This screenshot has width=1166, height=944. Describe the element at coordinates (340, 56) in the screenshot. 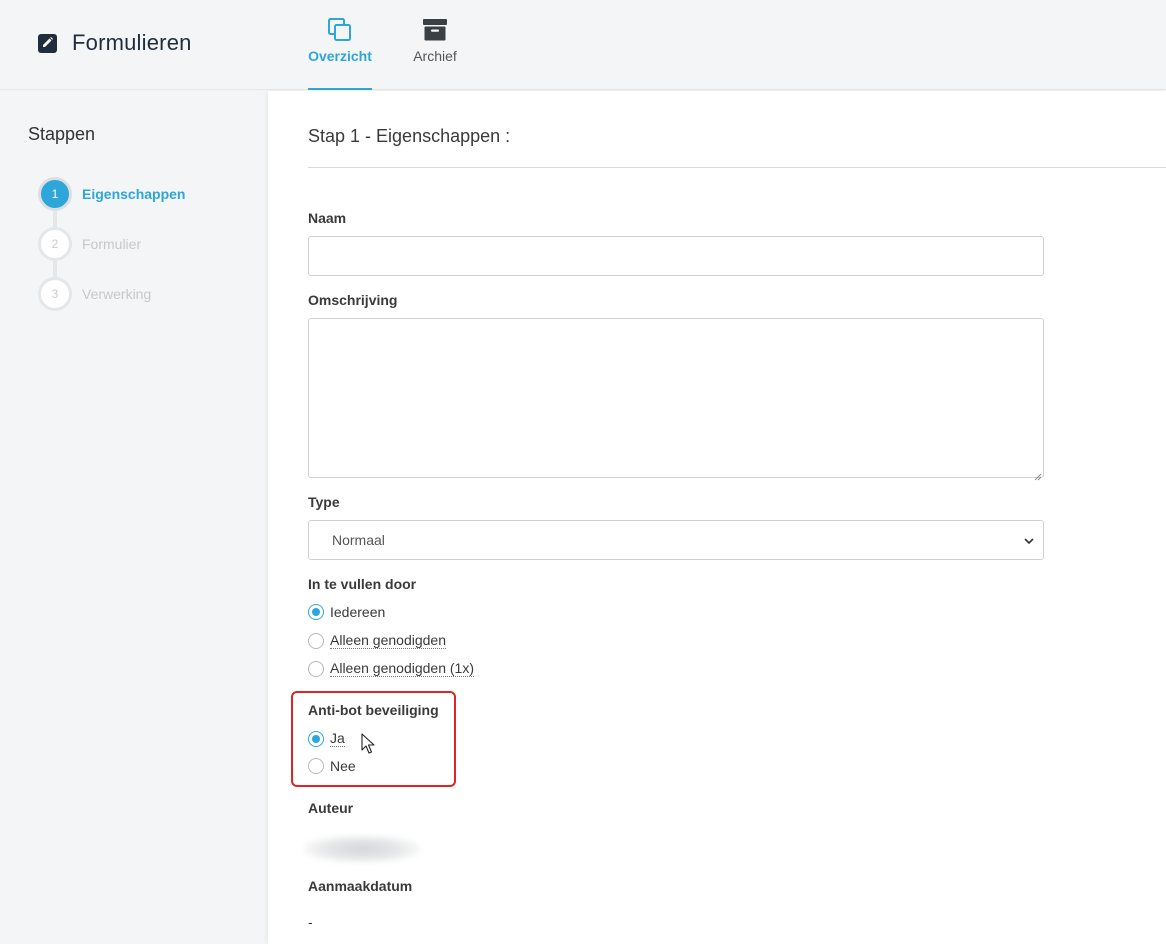

I see `tab-overzicht-label: Overzicht` at that location.